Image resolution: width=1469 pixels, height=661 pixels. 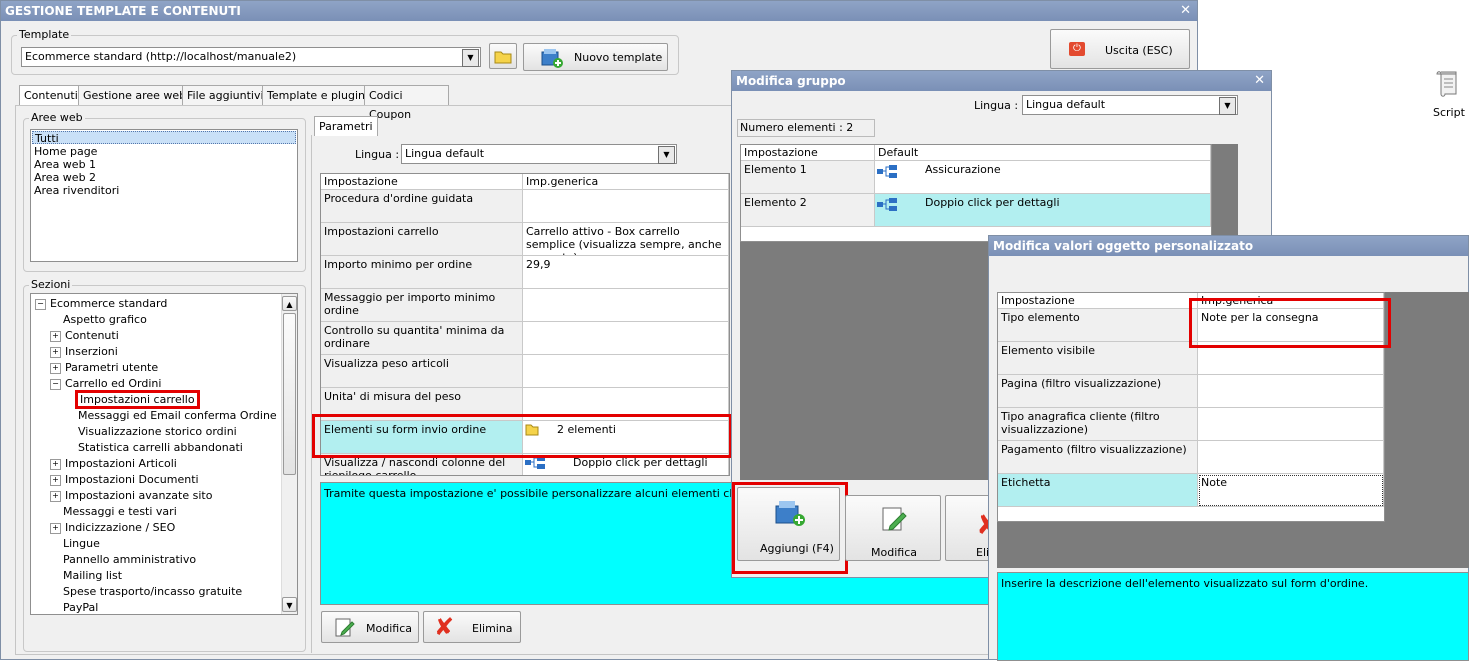 What do you see at coordinates (808, 210) in the screenshot?
I see `group-row-name: Elemento 2` at bounding box center [808, 210].